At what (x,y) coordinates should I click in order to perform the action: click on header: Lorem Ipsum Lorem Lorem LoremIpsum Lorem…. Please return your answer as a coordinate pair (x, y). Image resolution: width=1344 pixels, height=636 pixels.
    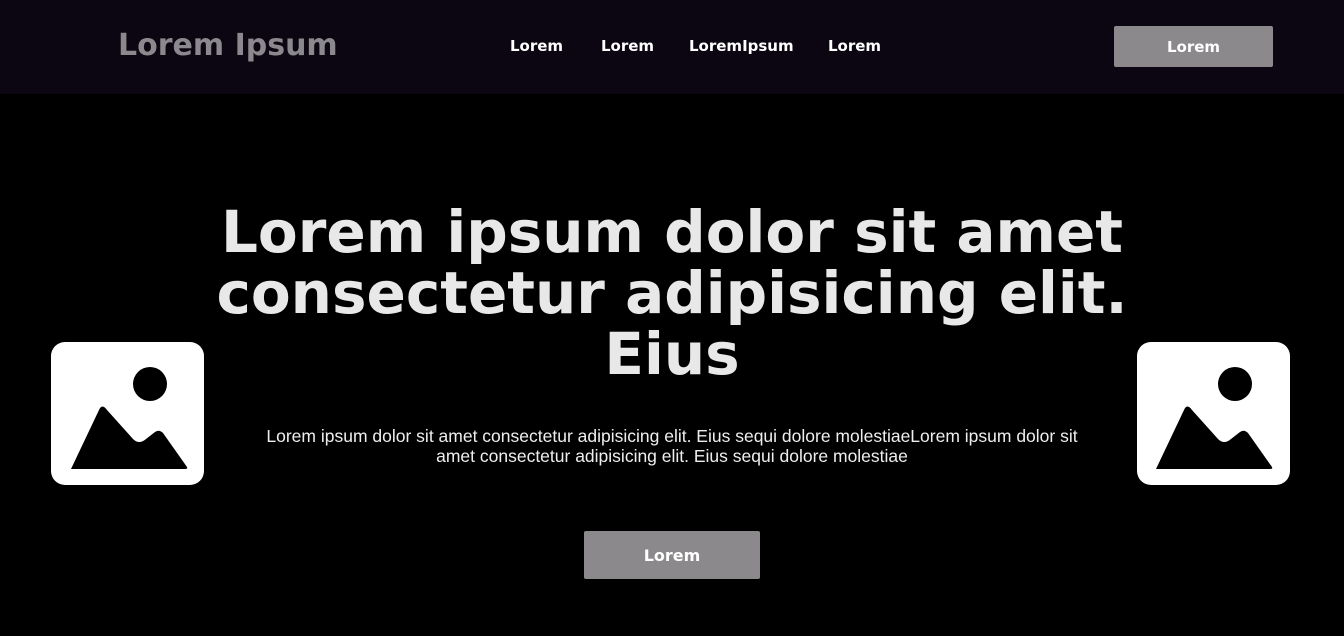
    Looking at the image, I should click on (672, 47).